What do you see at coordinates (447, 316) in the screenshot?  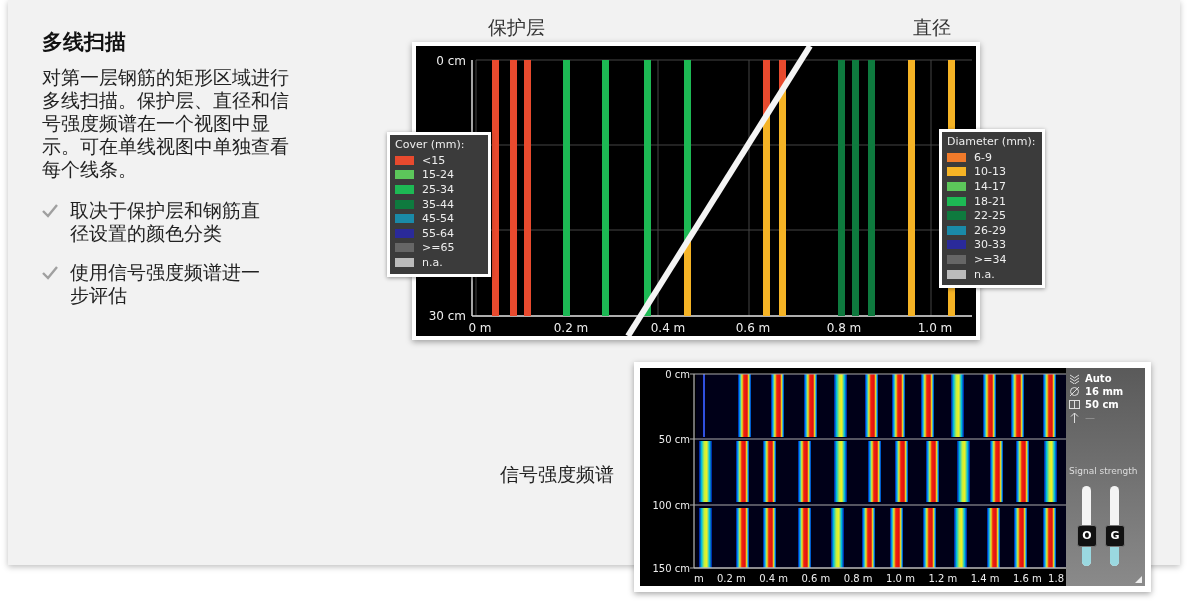 I see `axis-label: 30 cm` at bounding box center [447, 316].